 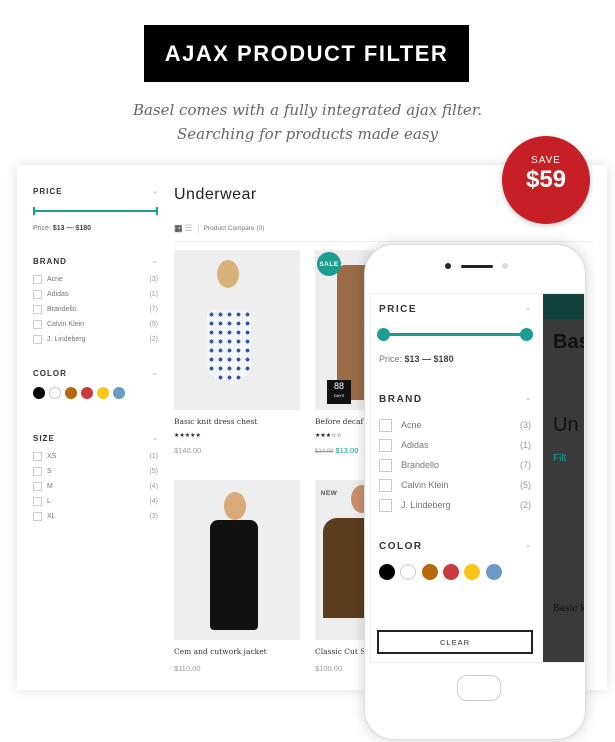 I want to click on brand-count: (3), so click(x=153, y=279).